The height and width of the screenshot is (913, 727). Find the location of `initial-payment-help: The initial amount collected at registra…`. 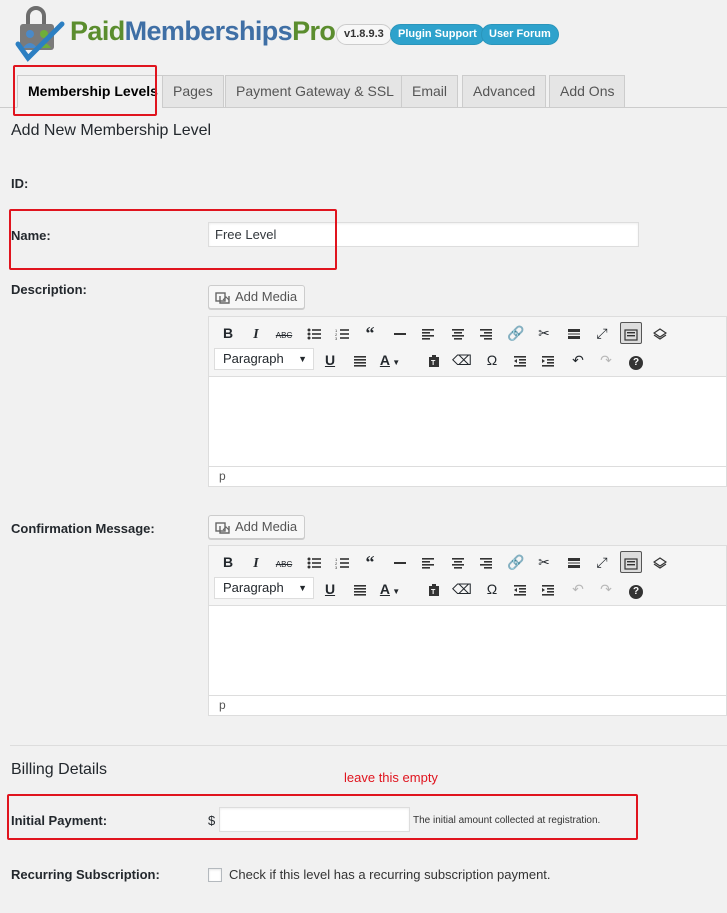

initial-payment-help: The initial amount collected at registra… is located at coordinates (507, 820).